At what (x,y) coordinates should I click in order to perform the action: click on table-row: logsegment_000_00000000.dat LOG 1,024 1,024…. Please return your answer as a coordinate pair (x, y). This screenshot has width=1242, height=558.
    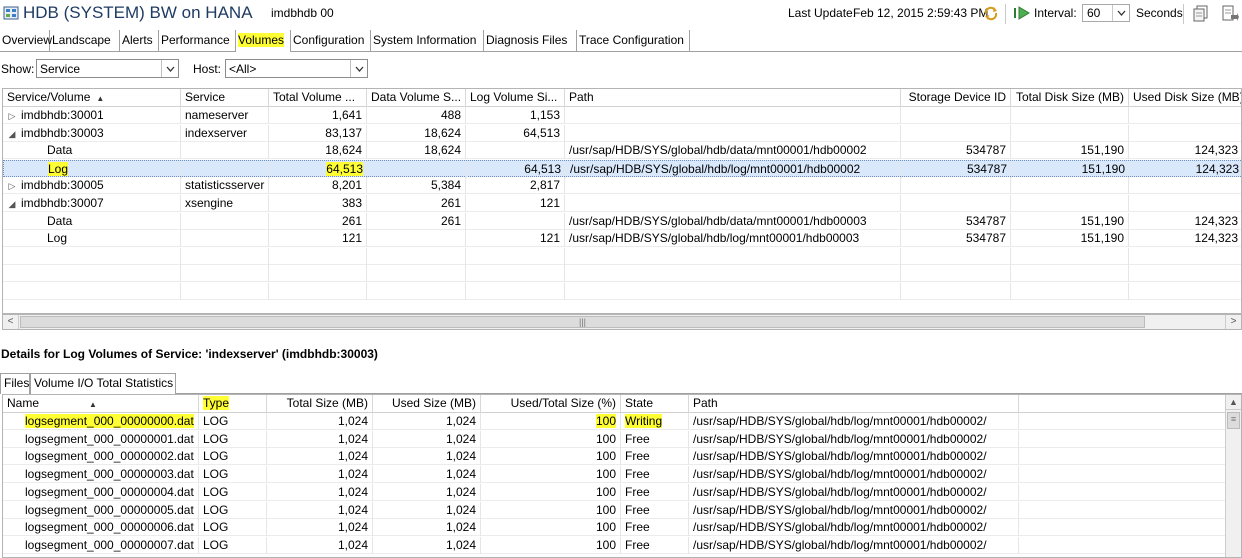
    Looking at the image, I should click on (614, 421).